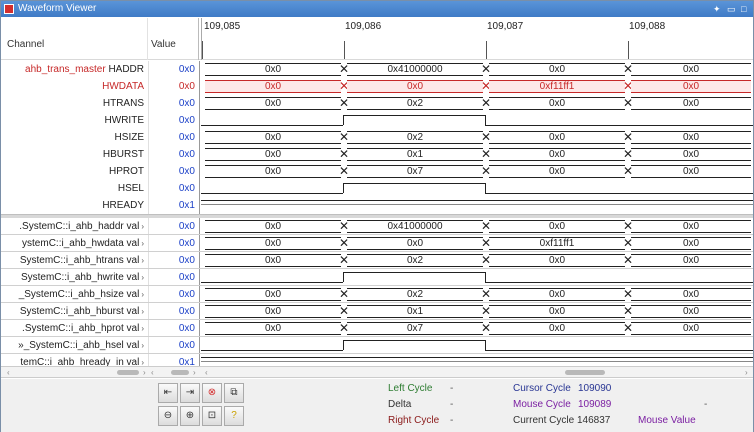 This screenshot has height=432, width=754. Describe the element at coordinates (377, 372) in the screenshot. I see `horizontal-scrollbars: ‹ › ‹ › ‹ ›` at that location.